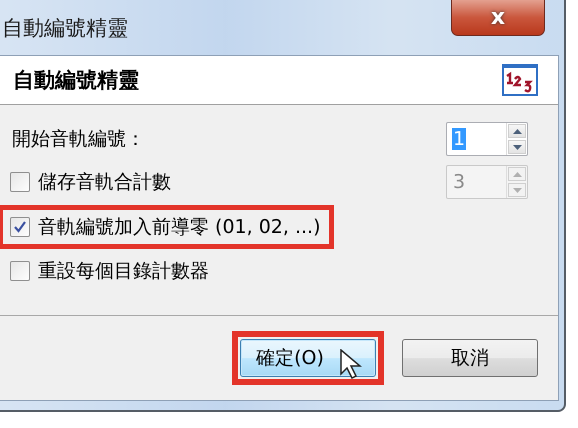 The width and height of the screenshot is (578, 428). I want to click on close-button: x, so click(498, 18).